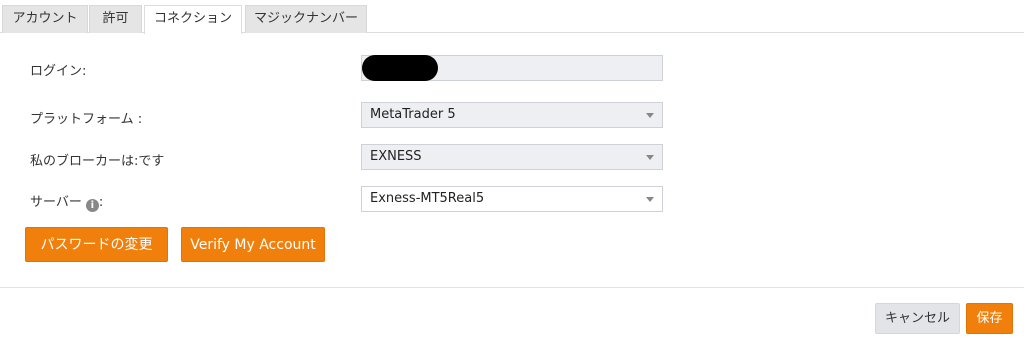 The image size is (1024, 345). What do you see at coordinates (96, 244) in the screenshot?
I see `change-password-button: パスワードの変更` at bounding box center [96, 244].